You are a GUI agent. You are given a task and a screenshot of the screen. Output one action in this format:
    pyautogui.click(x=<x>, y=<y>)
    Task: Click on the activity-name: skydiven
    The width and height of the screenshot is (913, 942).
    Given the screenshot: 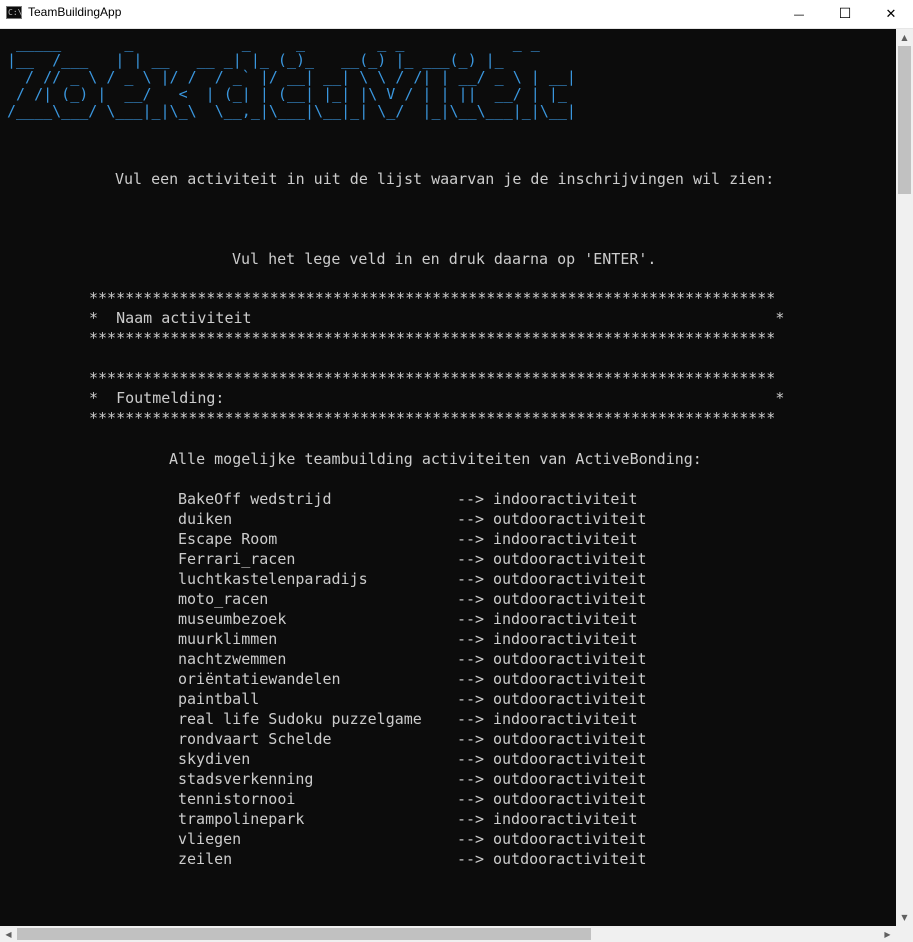 What is the action you would take?
    pyautogui.click(x=214, y=759)
    